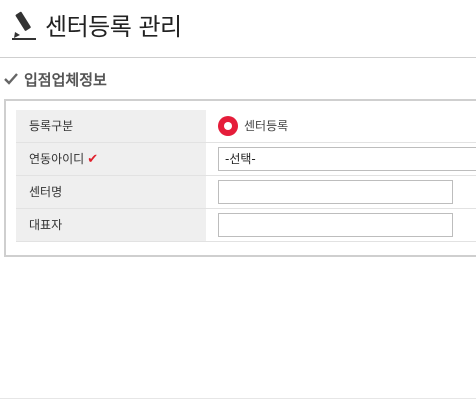  What do you see at coordinates (266, 125) in the screenshot?
I see `center-registration-radio-label: 센터등록` at bounding box center [266, 125].